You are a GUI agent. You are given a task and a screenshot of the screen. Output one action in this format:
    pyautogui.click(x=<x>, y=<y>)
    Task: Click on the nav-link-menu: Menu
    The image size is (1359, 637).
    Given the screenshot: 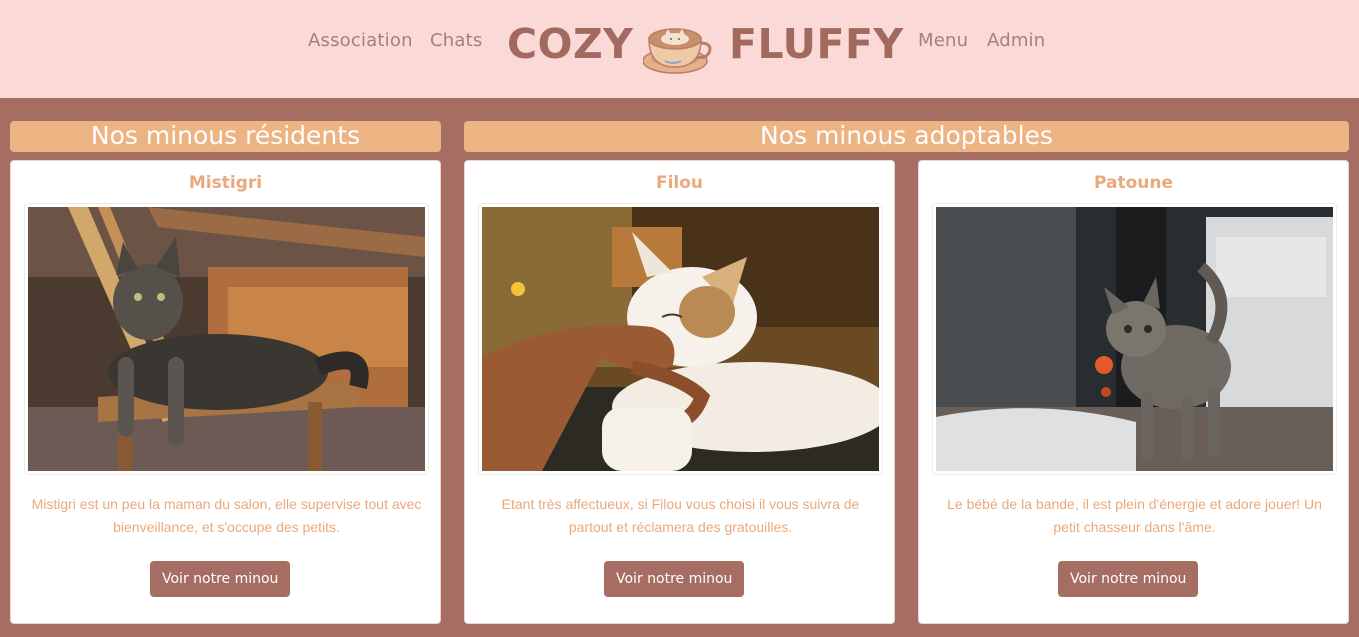 What is the action you would take?
    pyautogui.click(x=943, y=40)
    